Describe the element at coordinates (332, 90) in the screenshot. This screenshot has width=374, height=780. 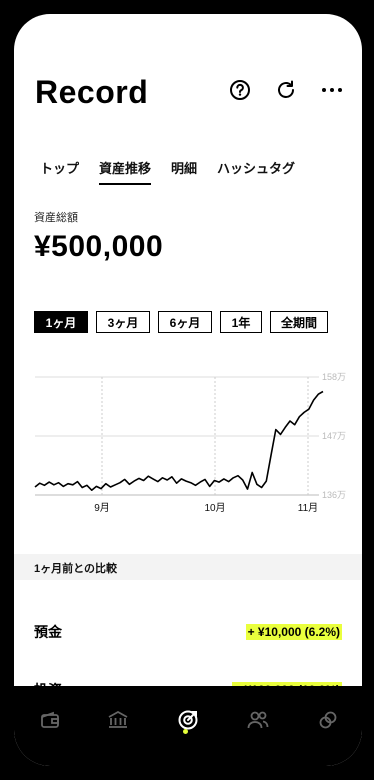
I see `more-icon` at that location.